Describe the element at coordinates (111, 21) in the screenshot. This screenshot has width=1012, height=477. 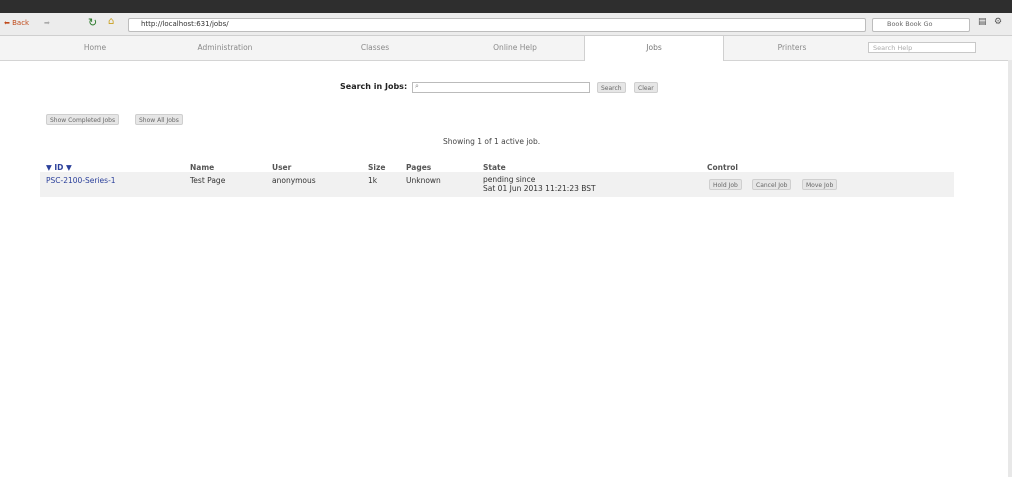
I see `home-icon: ⌂` at that location.